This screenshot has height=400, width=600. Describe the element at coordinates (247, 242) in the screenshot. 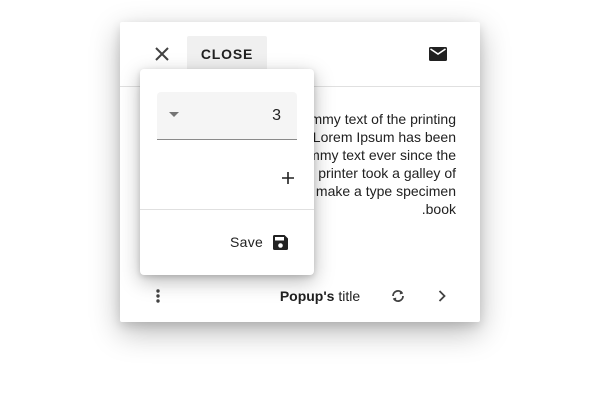

I see `save-label: Save` at that location.